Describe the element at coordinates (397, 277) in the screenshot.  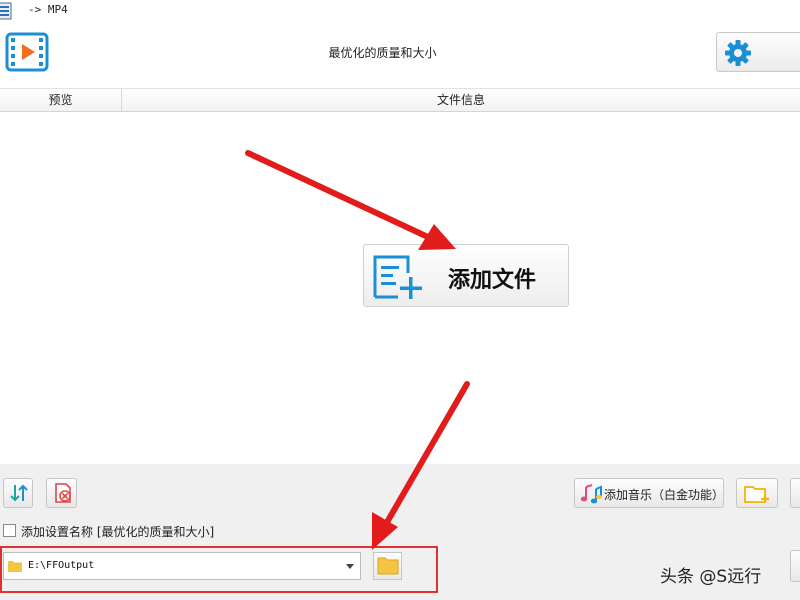
I see `add-file-icon` at that location.